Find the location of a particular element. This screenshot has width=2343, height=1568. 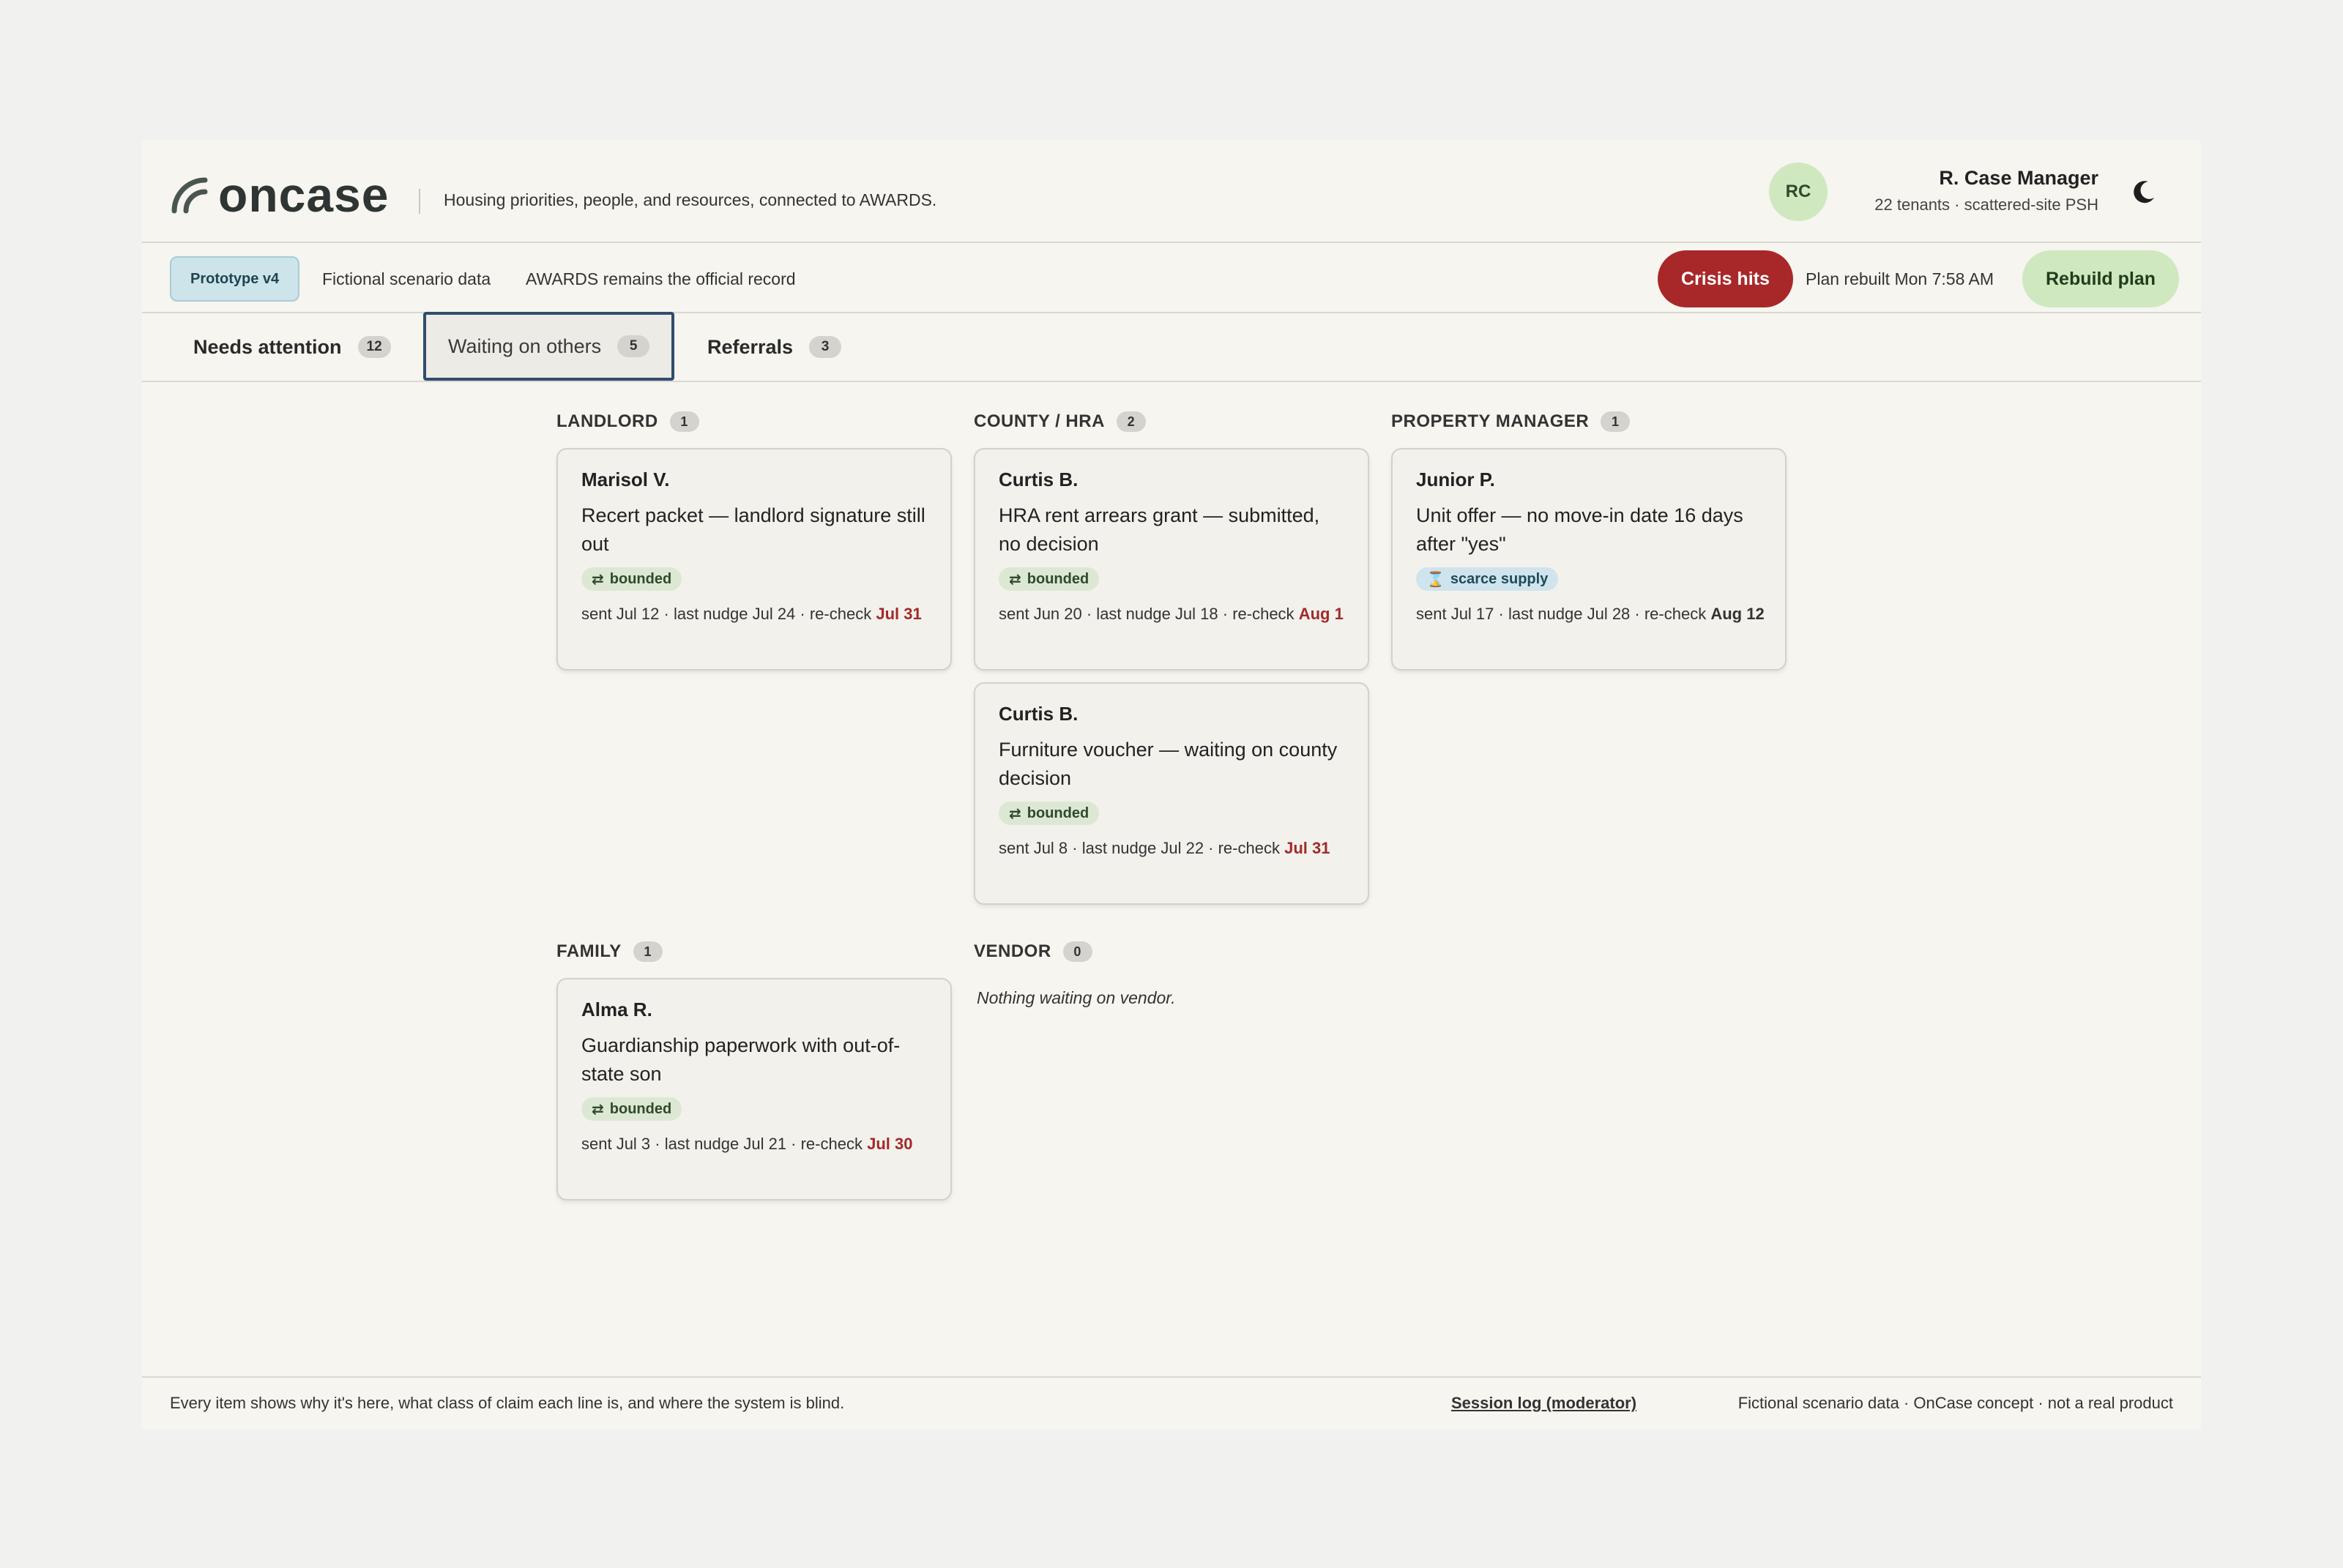

section-title: FAMILY is located at coordinates (589, 951).